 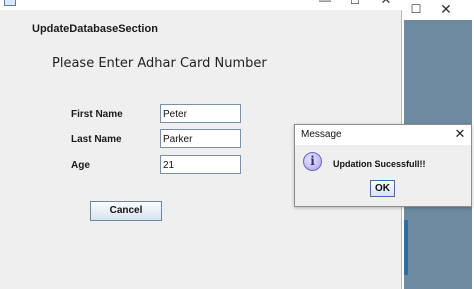 What do you see at coordinates (95, 29) in the screenshot?
I see `section-title: UpdateDatabaseSection` at bounding box center [95, 29].